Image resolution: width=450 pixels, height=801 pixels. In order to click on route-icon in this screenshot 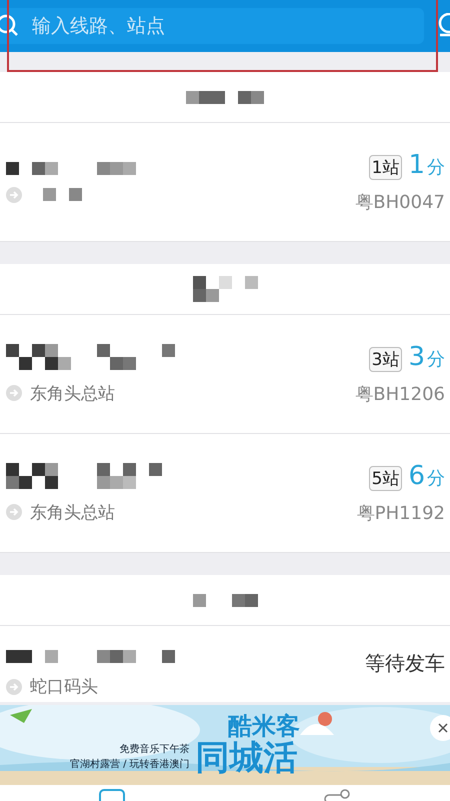, I will do `click(337, 795)`.